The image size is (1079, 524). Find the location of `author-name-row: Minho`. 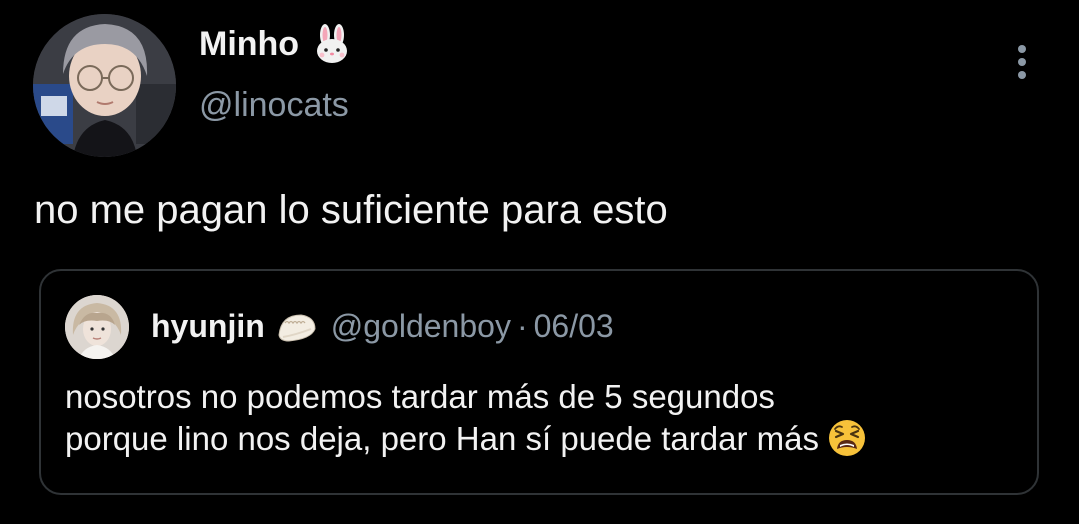

author-name-row: Minho is located at coordinates (275, 44).